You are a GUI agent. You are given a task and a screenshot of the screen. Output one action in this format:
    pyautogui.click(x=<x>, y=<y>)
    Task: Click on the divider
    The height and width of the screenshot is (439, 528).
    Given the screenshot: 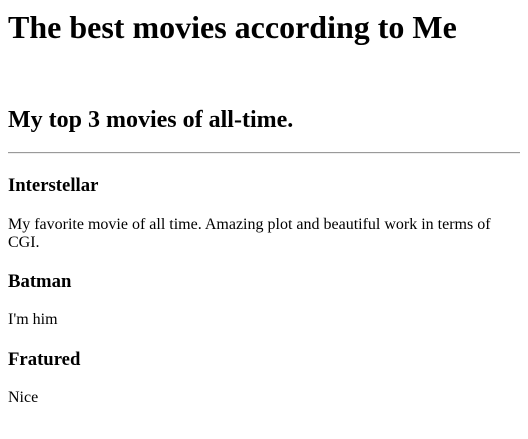 What is the action you would take?
    pyautogui.click(x=264, y=153)
    